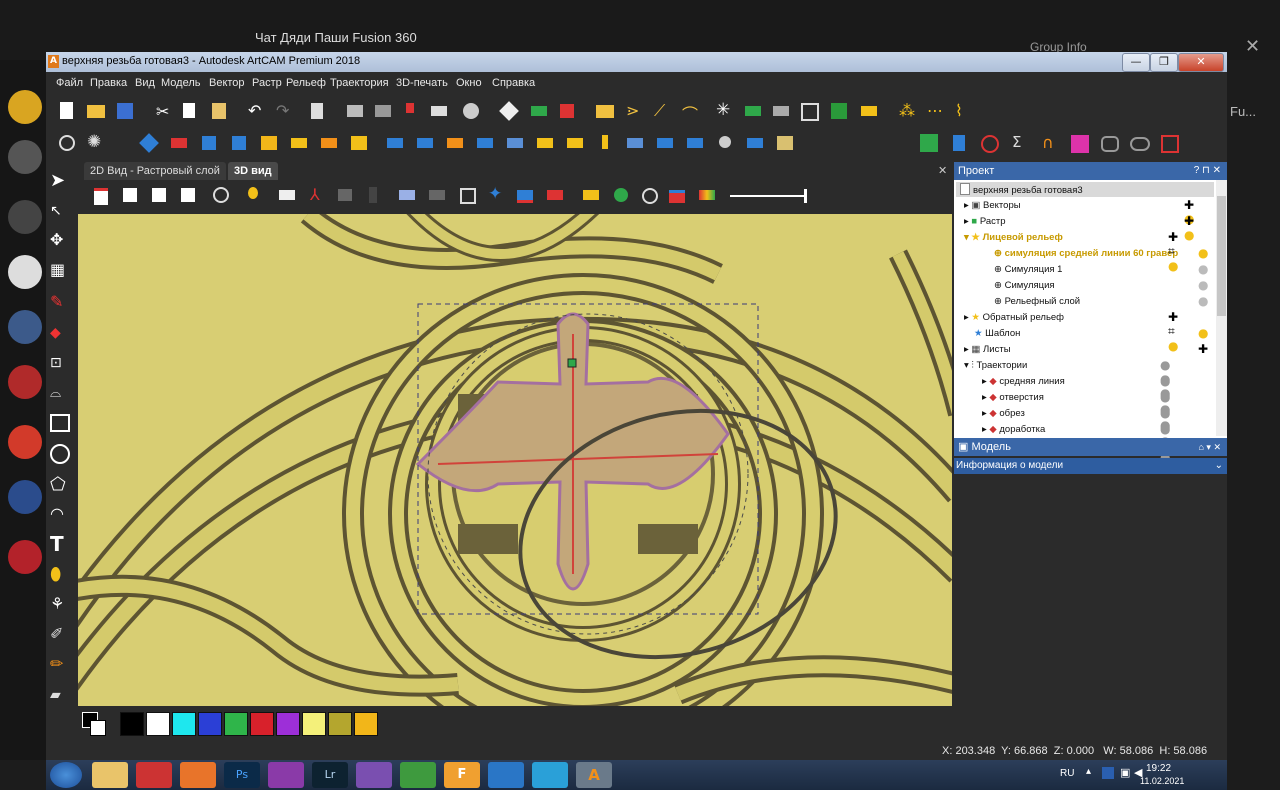 This screenshot has height=790, width=1280. I want to click on pen-red-icon: ✎, so click(61, 303).